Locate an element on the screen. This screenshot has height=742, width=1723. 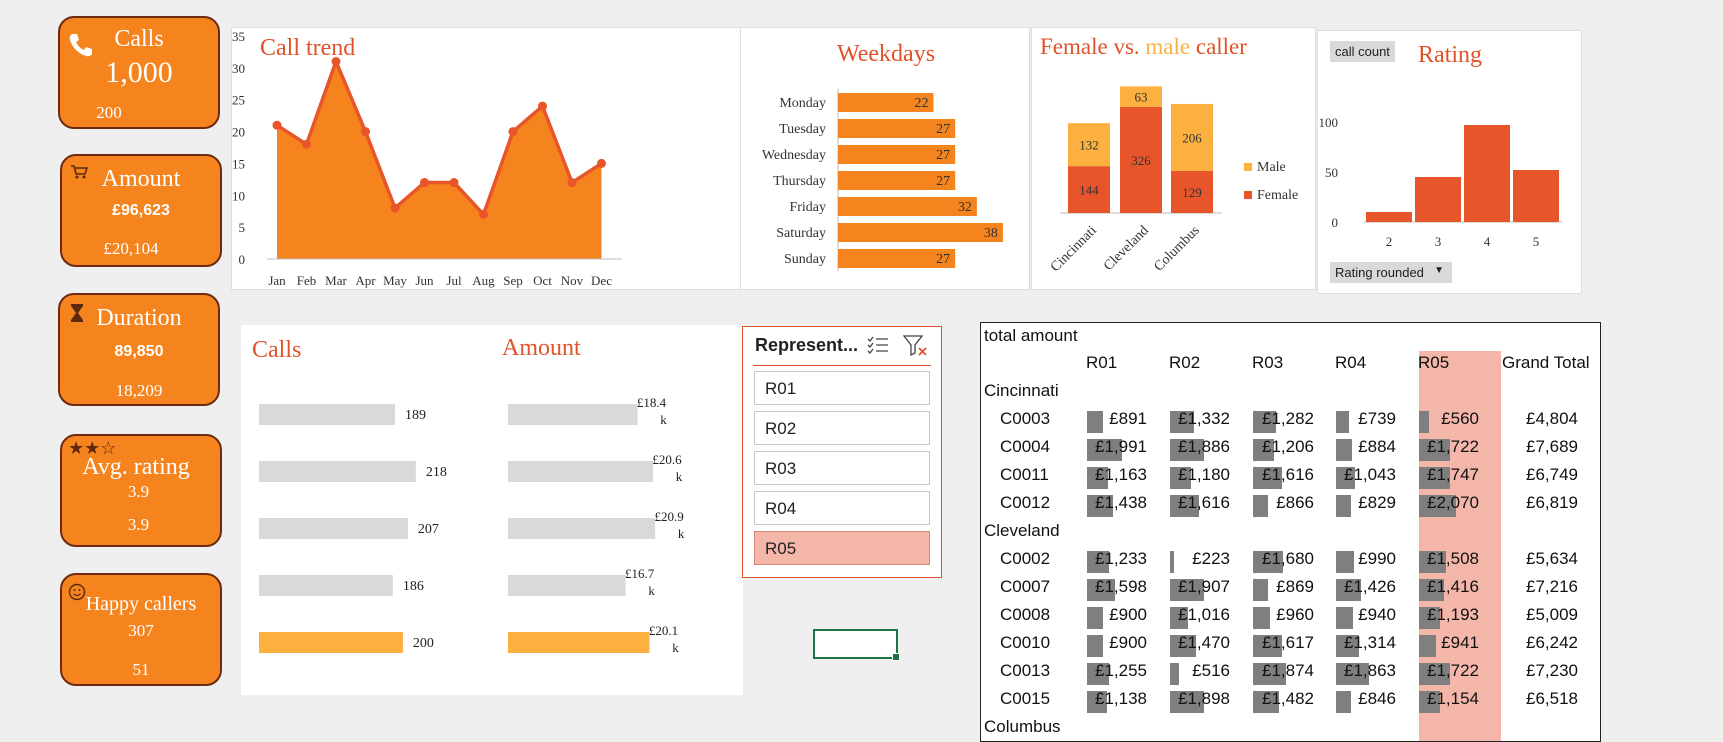
weekday-bar is located at coordinates (907, 206).